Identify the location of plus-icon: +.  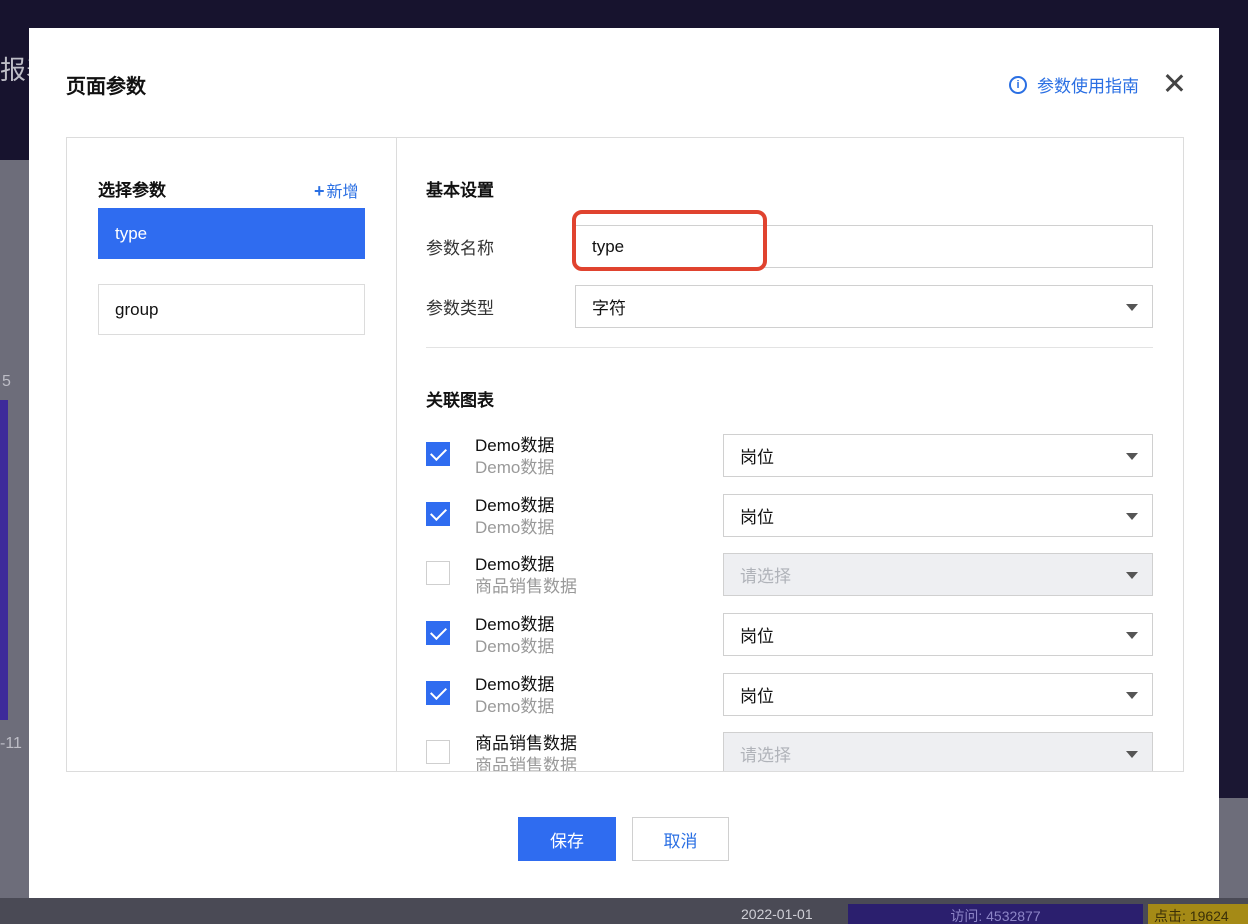
(319, 191).